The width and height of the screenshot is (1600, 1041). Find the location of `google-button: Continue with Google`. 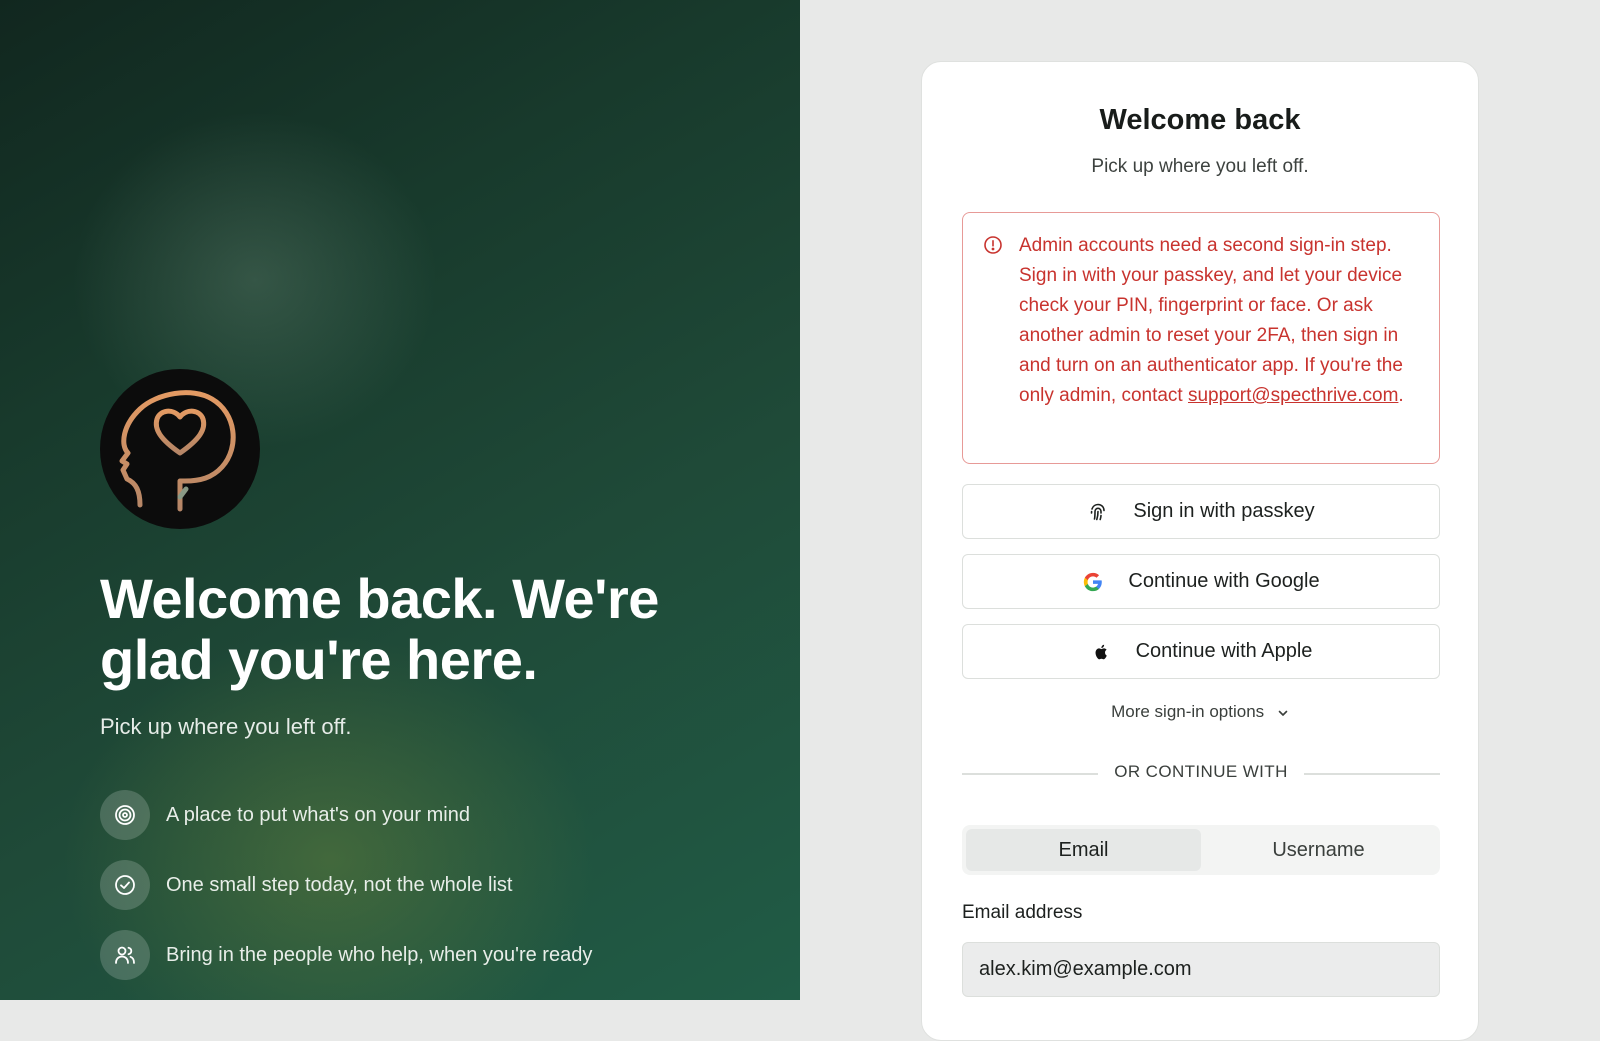

google-button: Continue with Google is located at coordinates (1201, 581).